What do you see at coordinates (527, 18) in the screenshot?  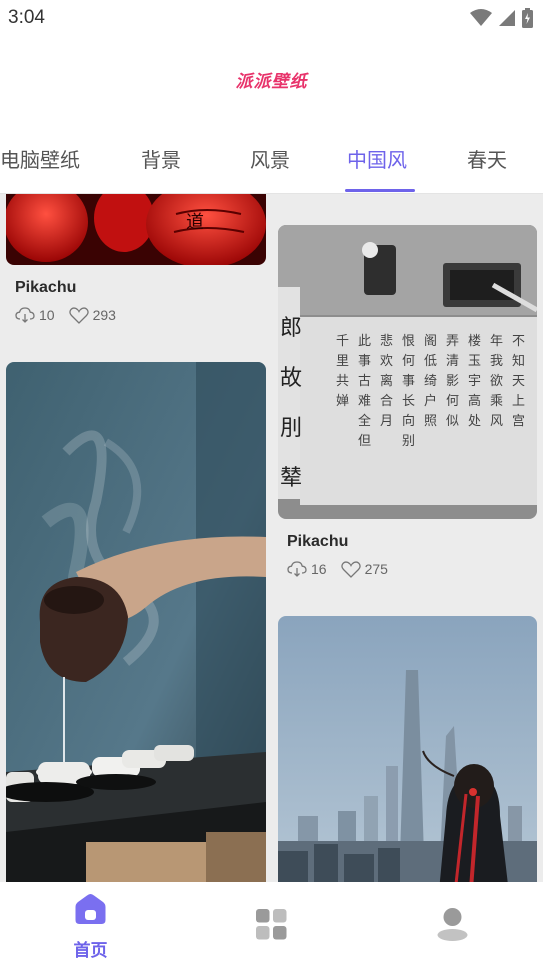 I see `battery-icon` at bounding box center [527, 18].